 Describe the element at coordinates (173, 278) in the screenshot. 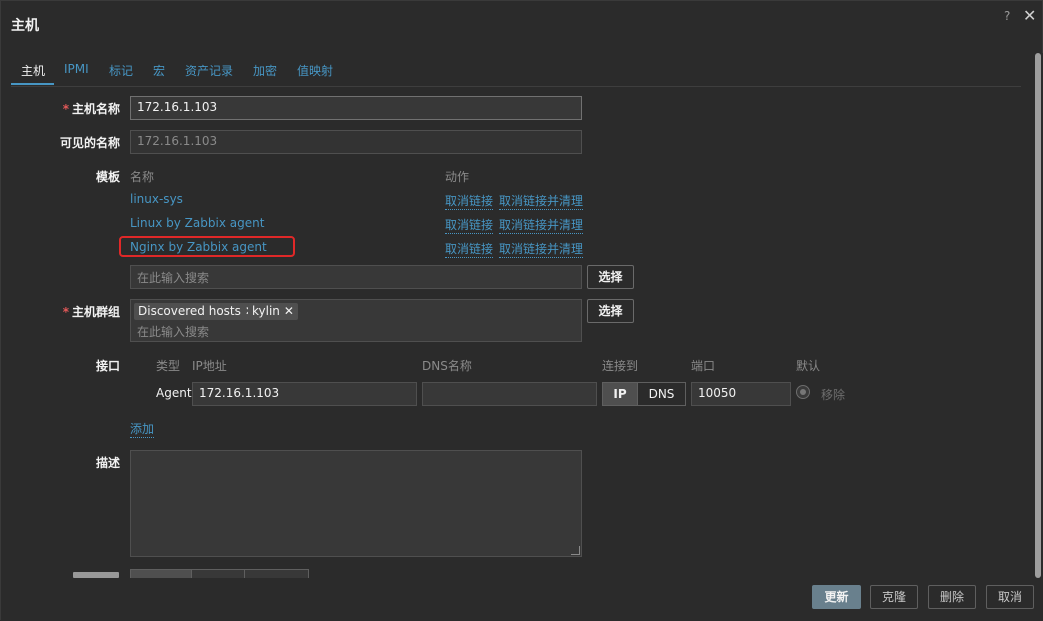

I see `template-search-placeholder: 在此输入搜索` at that location.